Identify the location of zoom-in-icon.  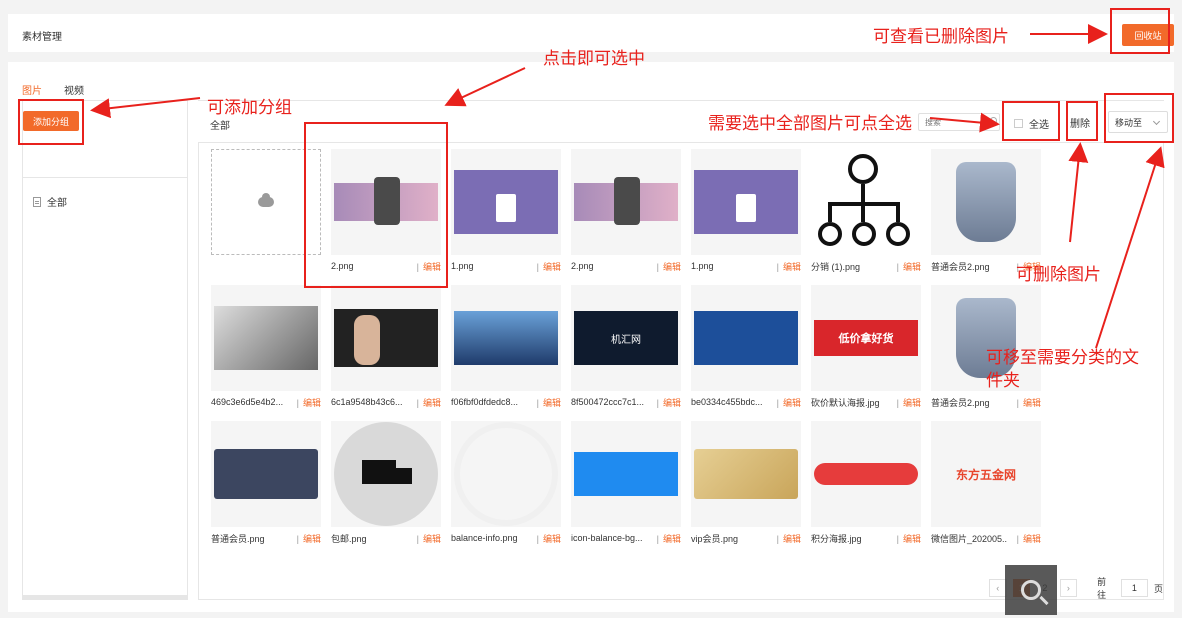
(1031, 590).